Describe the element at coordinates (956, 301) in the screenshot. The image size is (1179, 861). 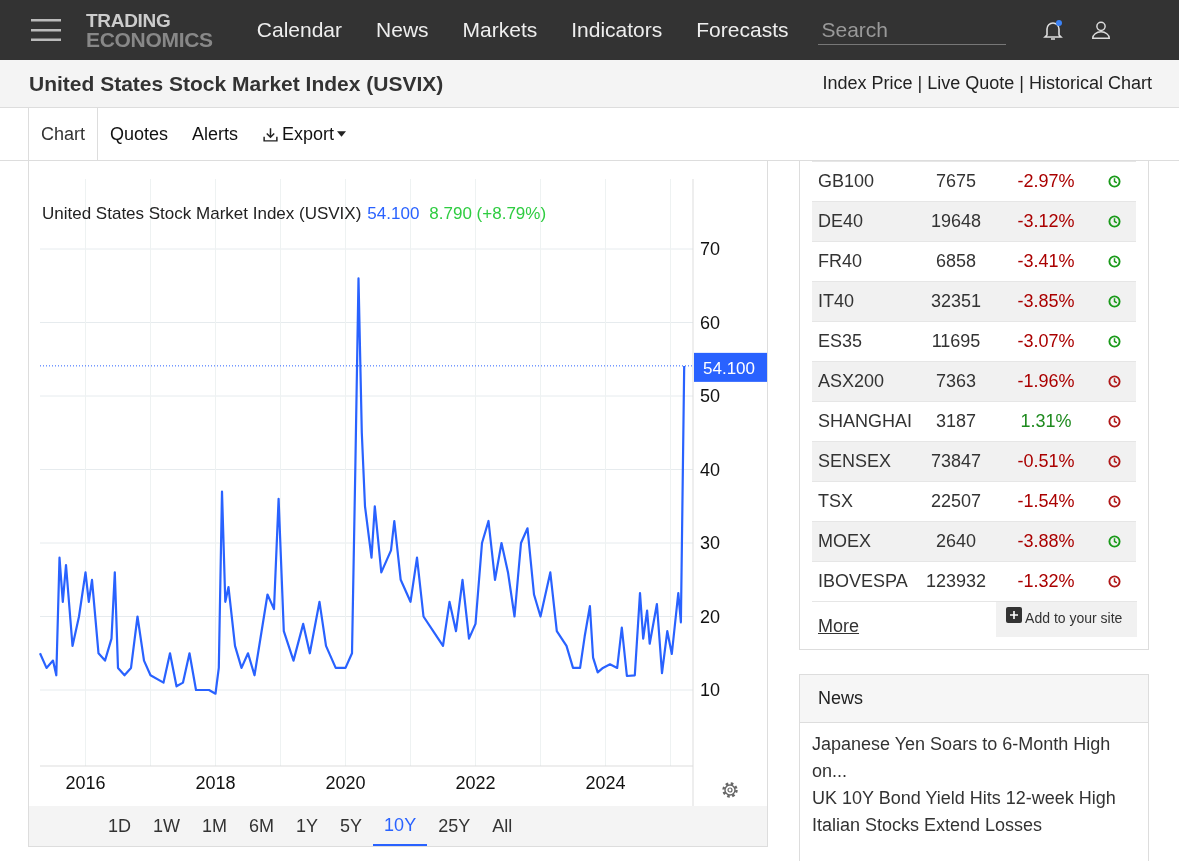
I see `market-price: 32351` at that location.